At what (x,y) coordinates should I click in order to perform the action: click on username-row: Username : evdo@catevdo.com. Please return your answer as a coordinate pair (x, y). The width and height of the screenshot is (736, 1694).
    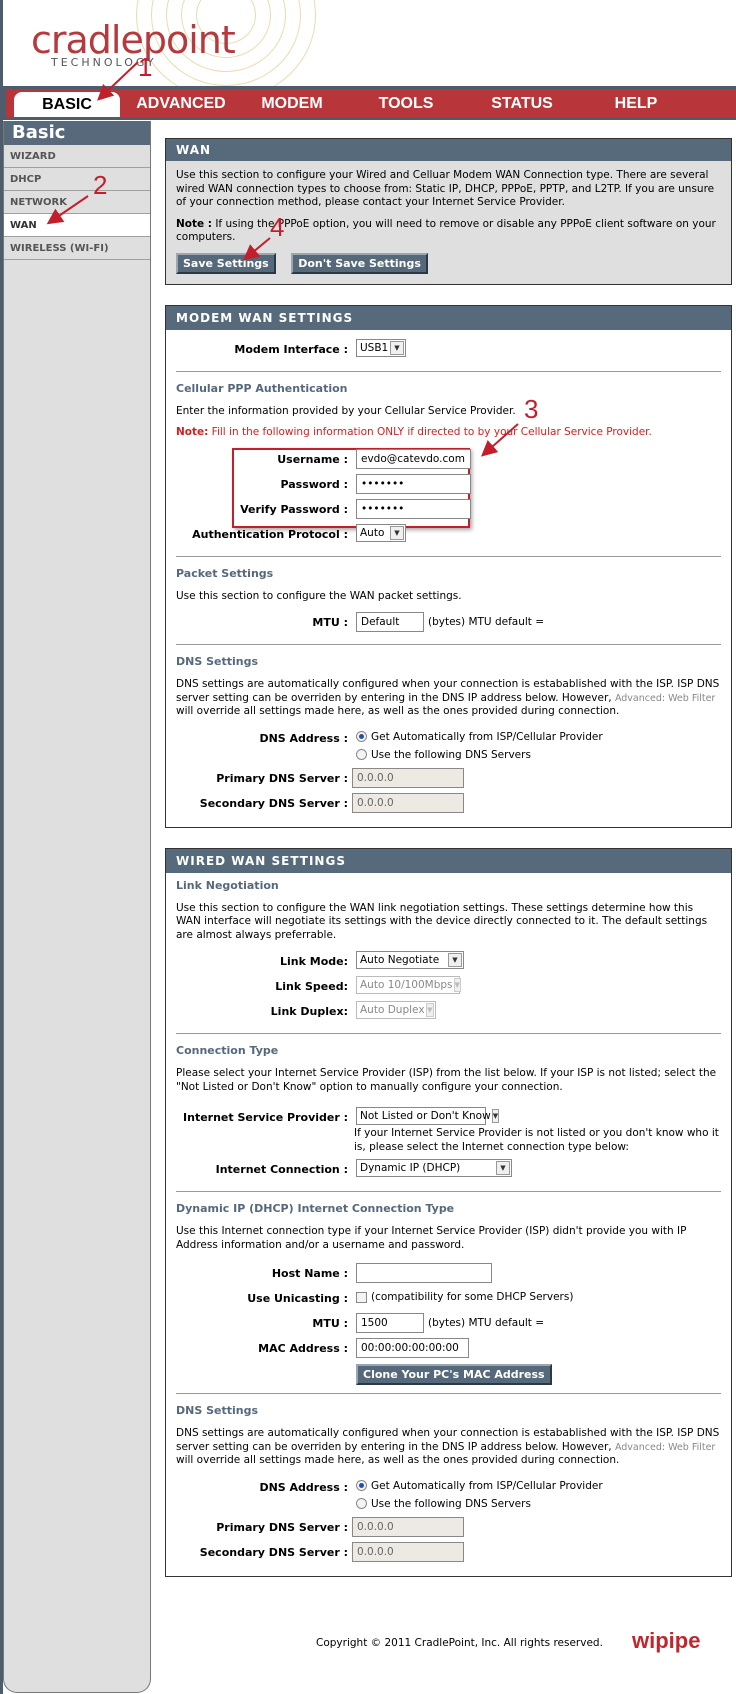
    Looking at the image, I should click on (448, 460).